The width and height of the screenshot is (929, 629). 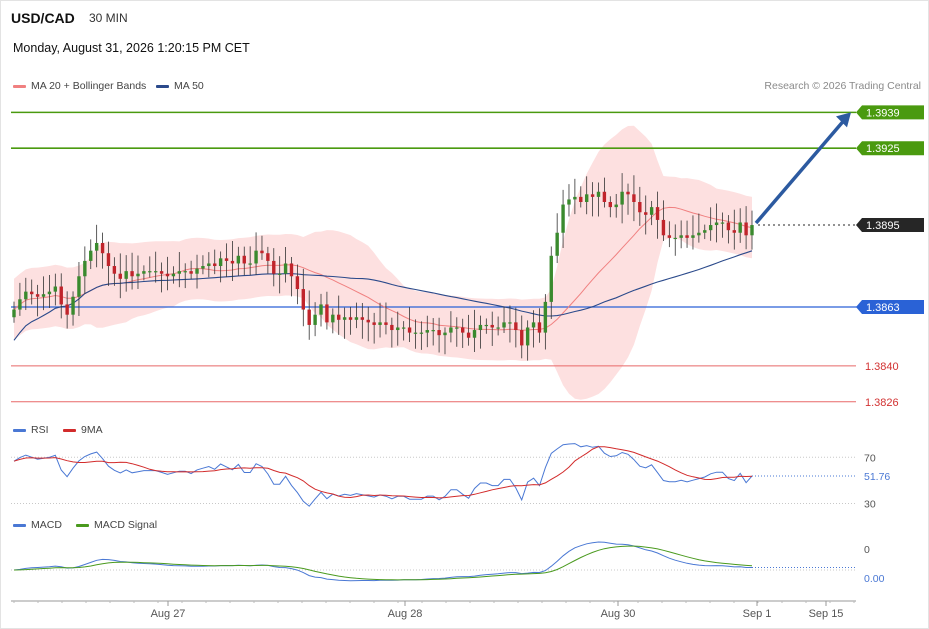 What do you see at coordinates (383, 472) in the screenshot?
I see `rsi-ma-line` at bounding box center [383, 472].